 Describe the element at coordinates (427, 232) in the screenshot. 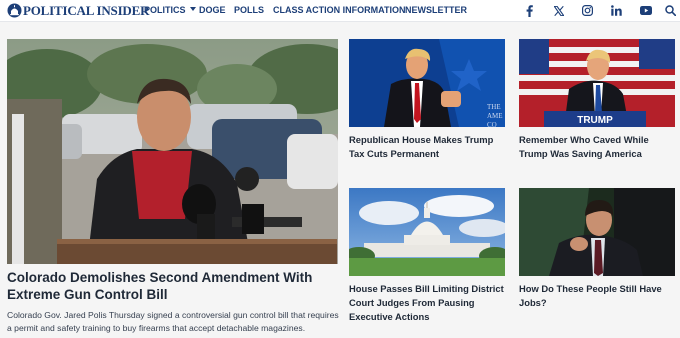

I see `card-image-us-capitol` at that location.